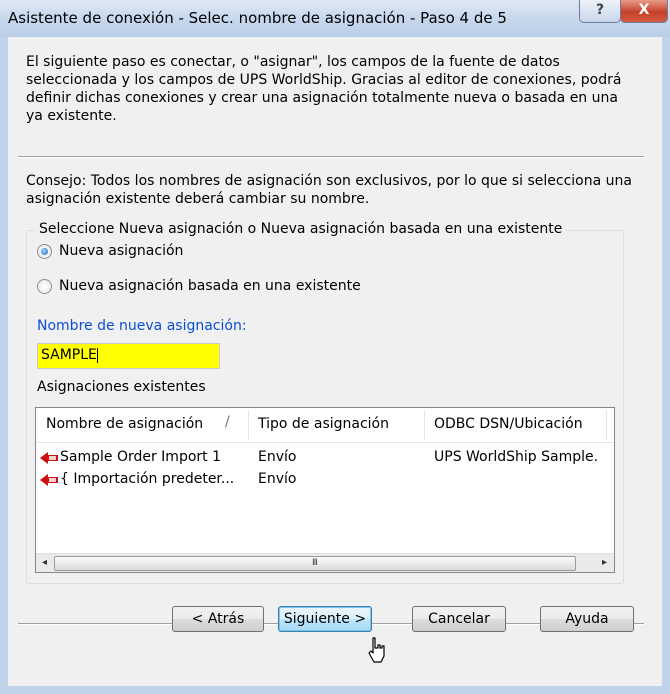 The height and width of the screenshot is (694, 670). I want to click on cell-name: Sample Order Import 1, so click(140, 457).